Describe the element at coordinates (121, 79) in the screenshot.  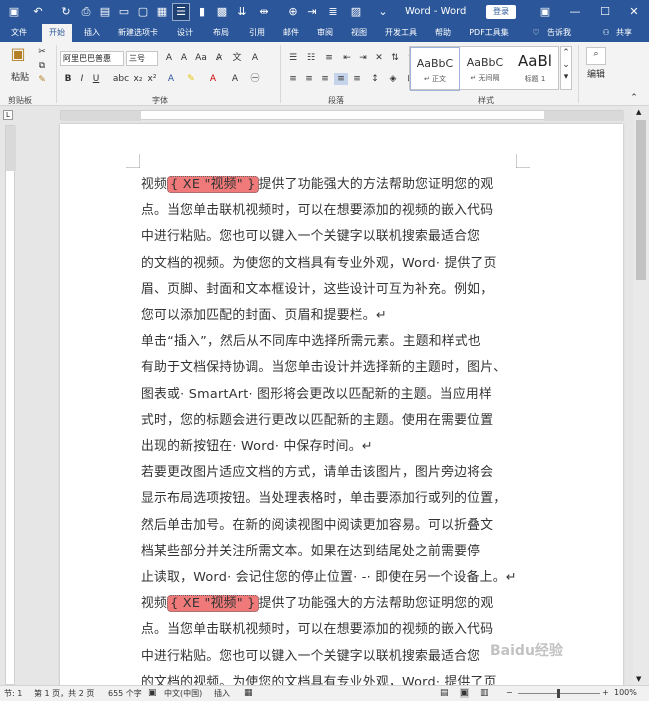
I see `strikethrough-icon: abc` at that location.